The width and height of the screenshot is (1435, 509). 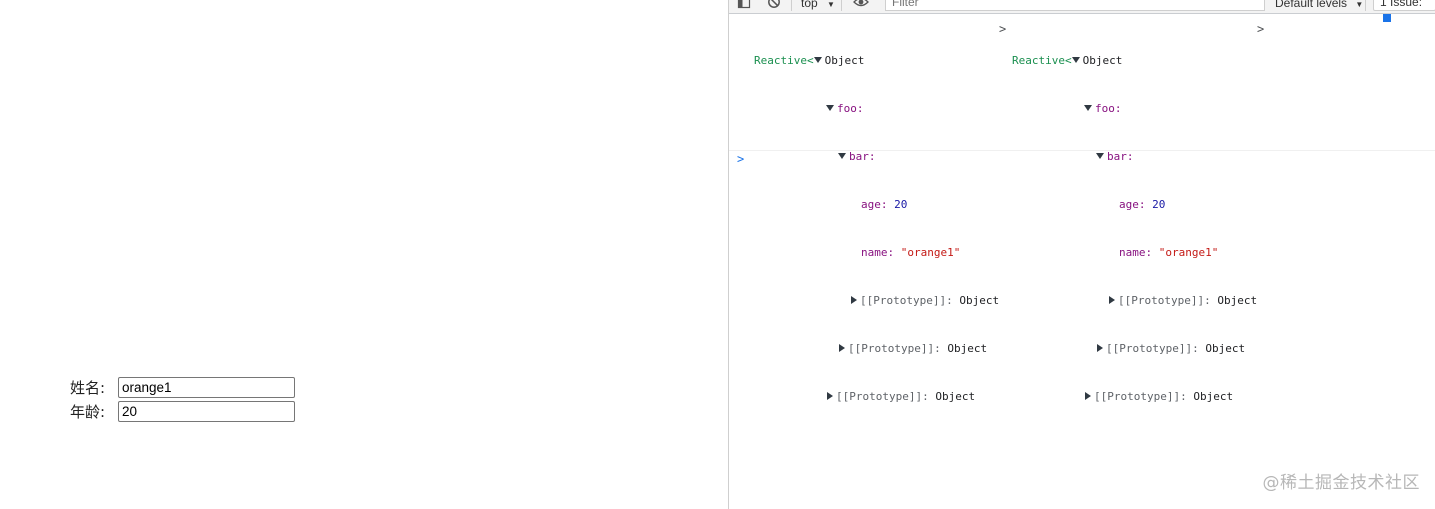 I want to click on sidebar-toggle-icon, so click(x=744, y=4).